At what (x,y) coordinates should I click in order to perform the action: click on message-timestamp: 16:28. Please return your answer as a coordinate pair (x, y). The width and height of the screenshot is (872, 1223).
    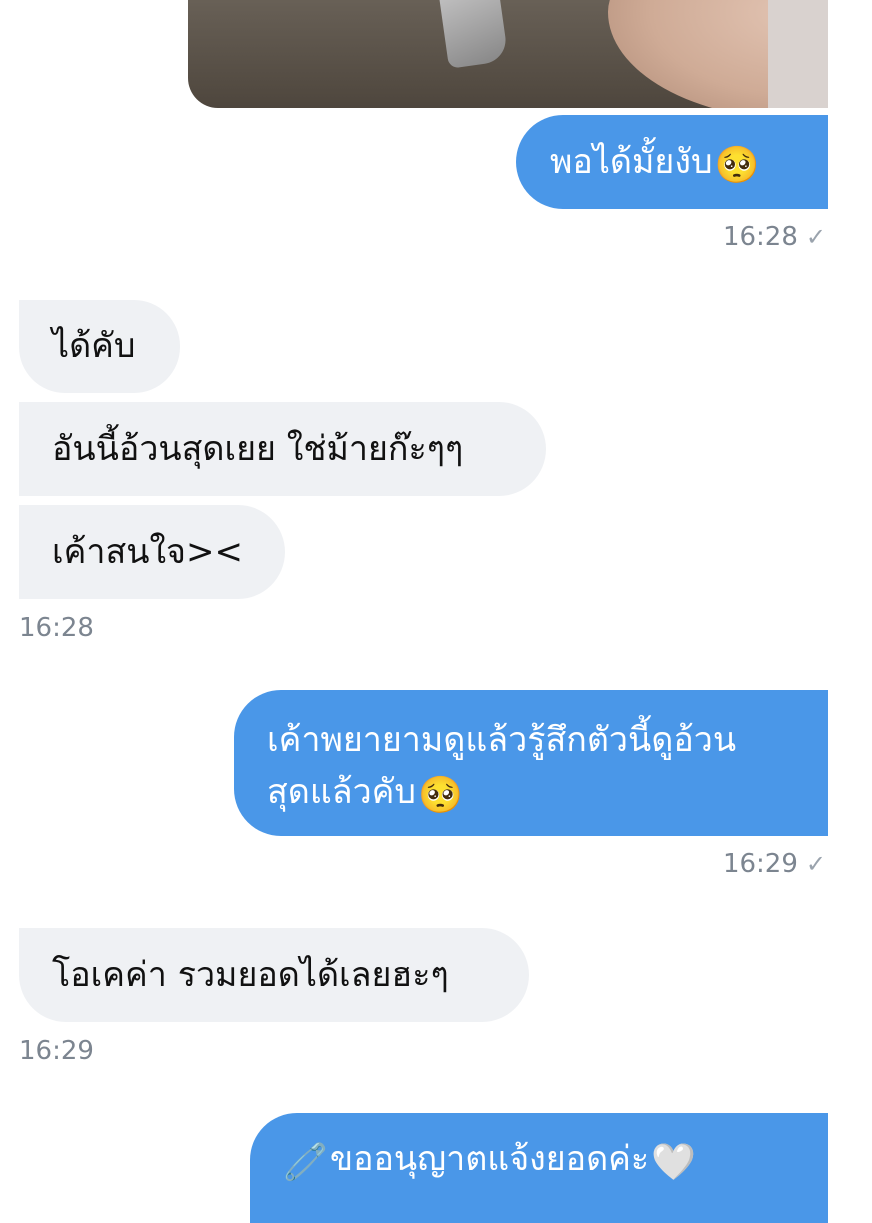
    Looking at the image, I should click on (56, 628).